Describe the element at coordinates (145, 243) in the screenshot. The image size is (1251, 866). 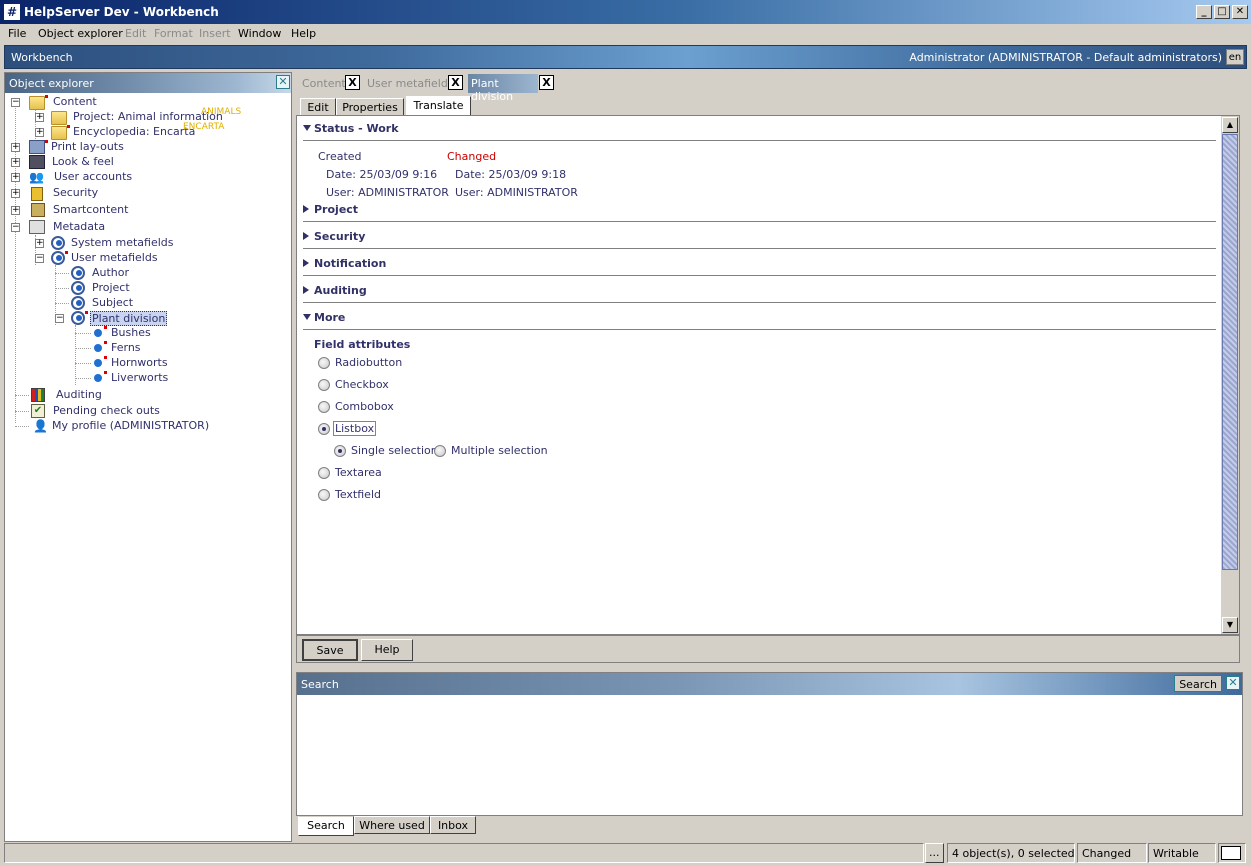
I see `tree-node-system-metafields: + System metafields` at that location.